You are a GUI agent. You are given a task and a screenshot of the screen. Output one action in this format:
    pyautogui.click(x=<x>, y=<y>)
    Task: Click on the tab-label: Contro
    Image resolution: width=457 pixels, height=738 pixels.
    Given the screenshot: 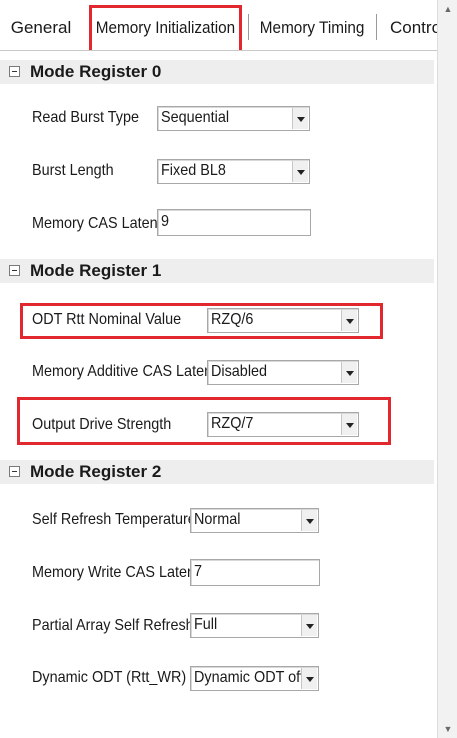 What is the action you would take?
    pyautogui.click(x=413, y=27)
    